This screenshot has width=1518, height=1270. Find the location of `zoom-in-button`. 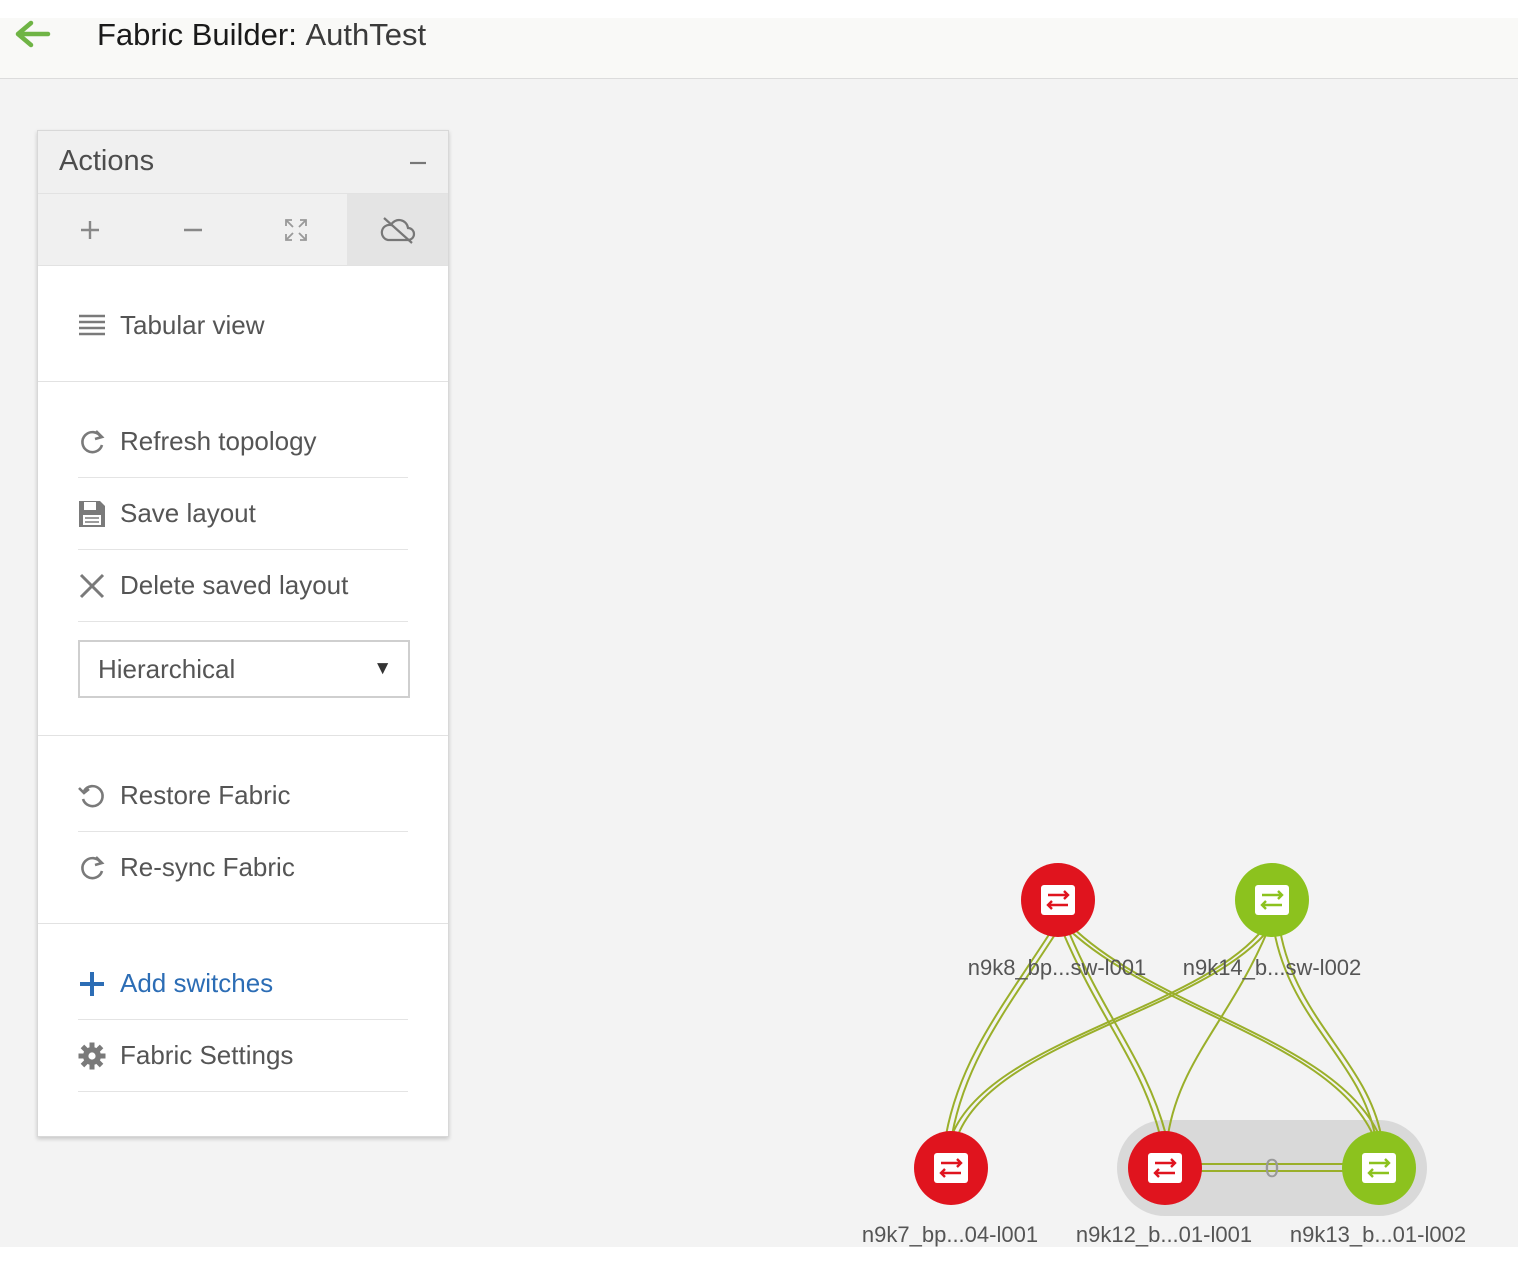

zoom-in-button is located at coordinates (89, 229).